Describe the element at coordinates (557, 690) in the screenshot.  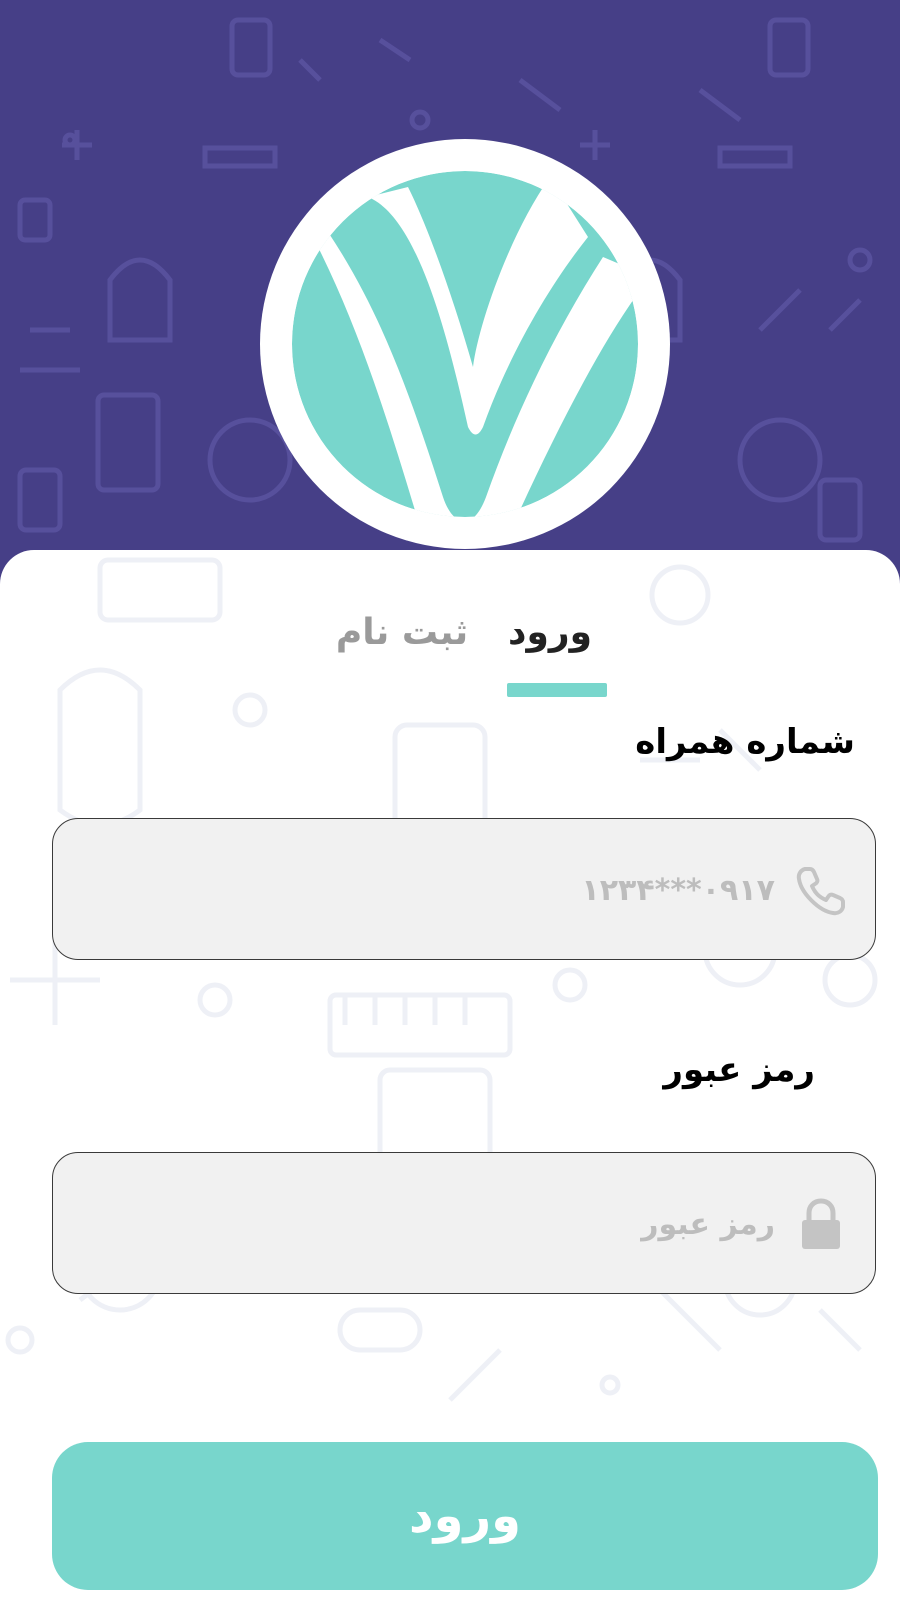
I see `active-tab-indicator` at that location.